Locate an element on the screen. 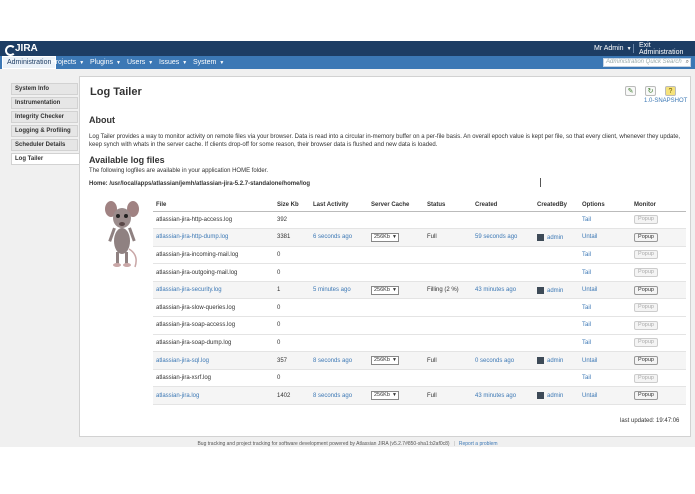  file-link: atlassian-jira.log is located at coordinates (177, 396).